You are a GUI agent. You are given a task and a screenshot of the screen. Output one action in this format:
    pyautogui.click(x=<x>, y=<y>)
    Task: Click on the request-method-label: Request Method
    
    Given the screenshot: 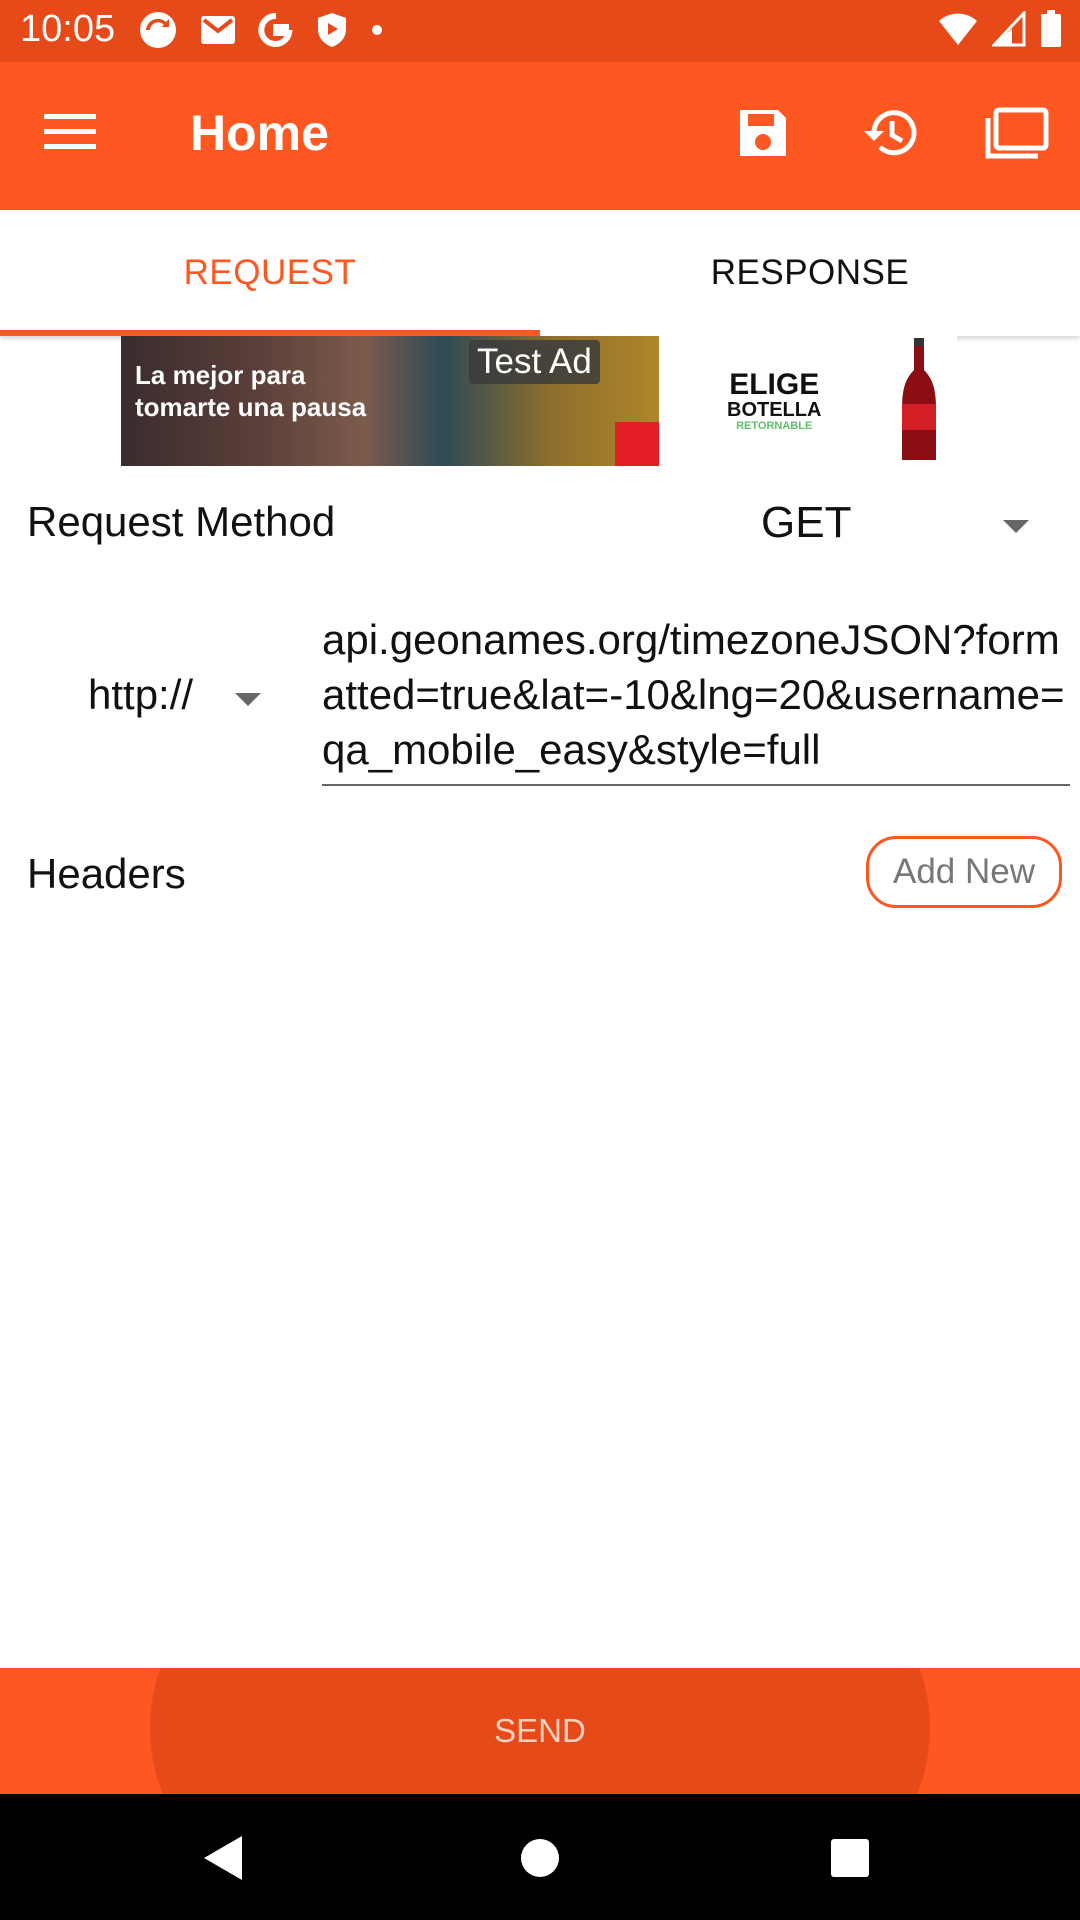 What is the action you would take?
    pyautogui.click(x=181, y=521)
    